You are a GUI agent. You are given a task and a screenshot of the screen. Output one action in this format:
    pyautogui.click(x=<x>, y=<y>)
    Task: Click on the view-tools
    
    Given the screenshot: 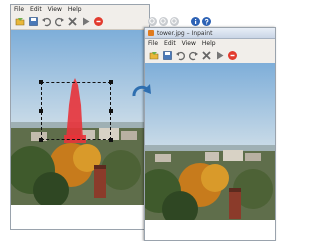 What is the action you would take?
    pyautogui.click(x=179, y=21)
    